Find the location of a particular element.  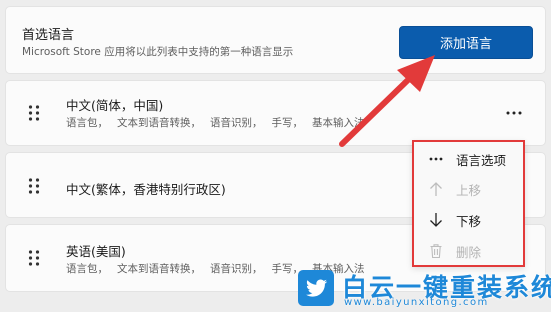

feature-label: 基本输入法 is located at coordinates (338, 123).